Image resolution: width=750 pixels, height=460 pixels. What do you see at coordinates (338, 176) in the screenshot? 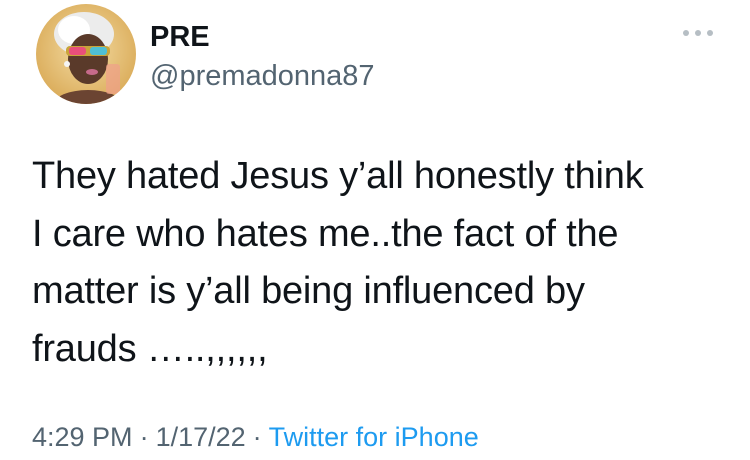
I see `tweet-text-line: They hated Jesus y’all honestly think` at bounding box center [338, 176].